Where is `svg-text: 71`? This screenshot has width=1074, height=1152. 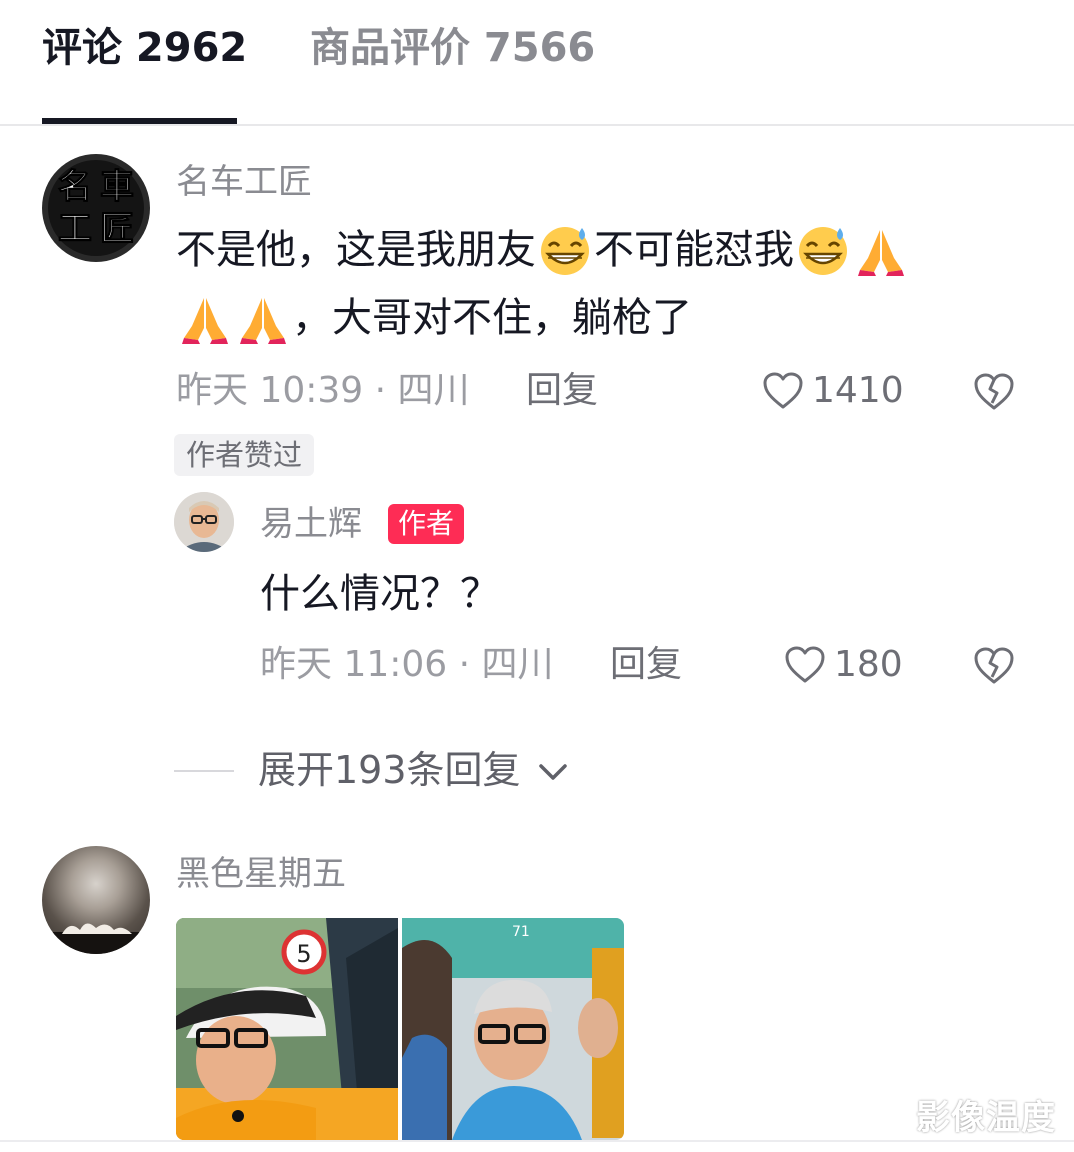
svg-text: 71 is located at coordinates (521, 932).